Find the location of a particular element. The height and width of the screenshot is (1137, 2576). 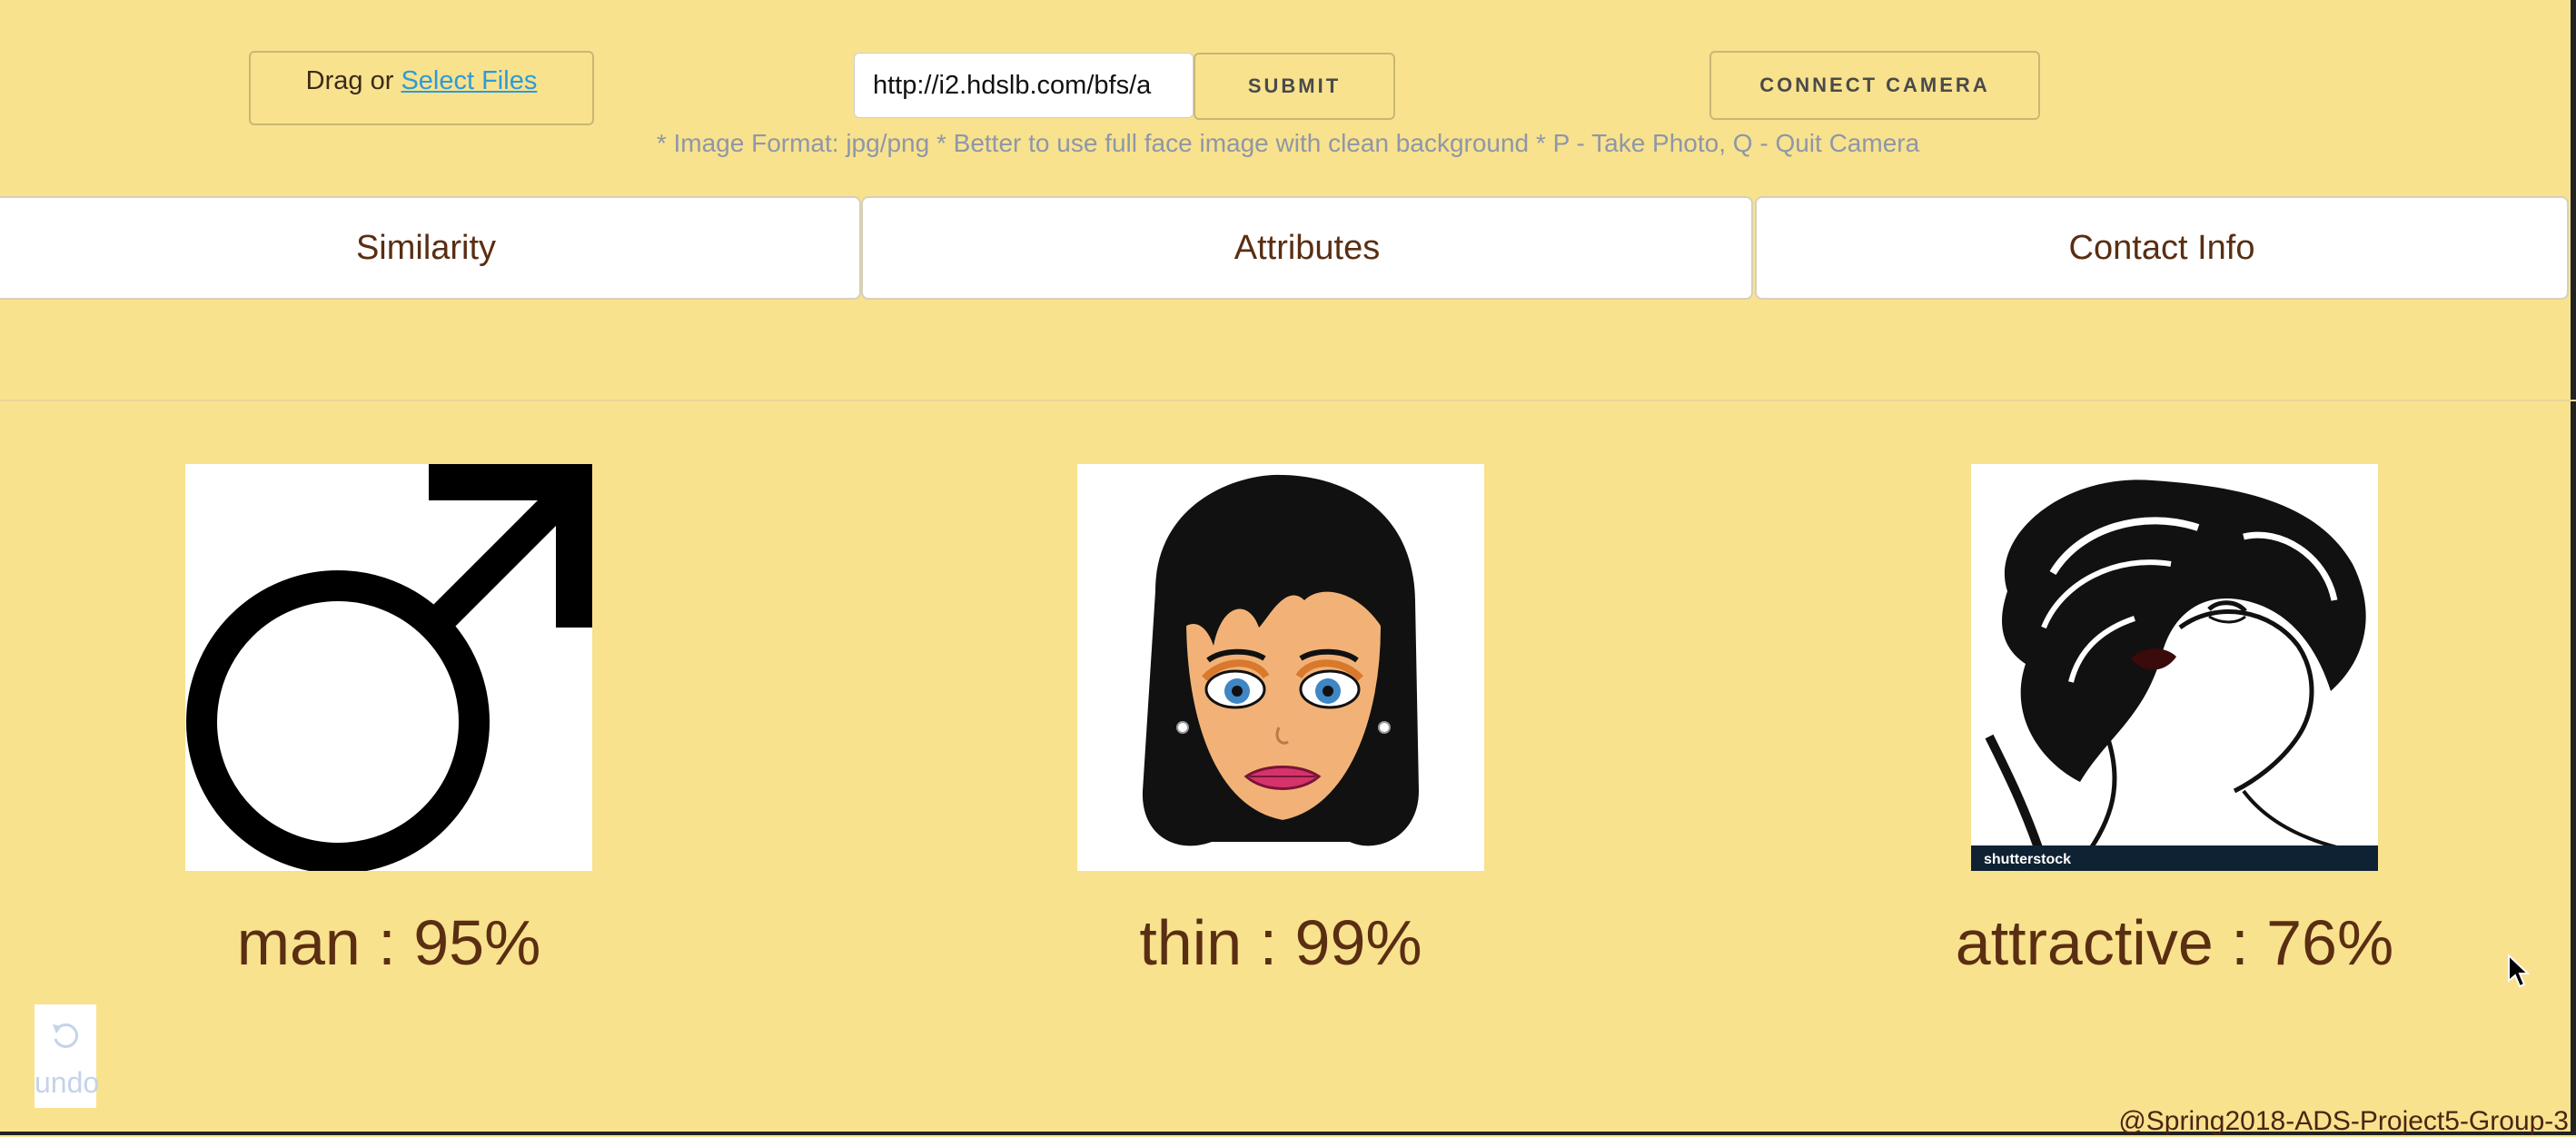

undo-button: undo is located at coordinates (67, 1056).